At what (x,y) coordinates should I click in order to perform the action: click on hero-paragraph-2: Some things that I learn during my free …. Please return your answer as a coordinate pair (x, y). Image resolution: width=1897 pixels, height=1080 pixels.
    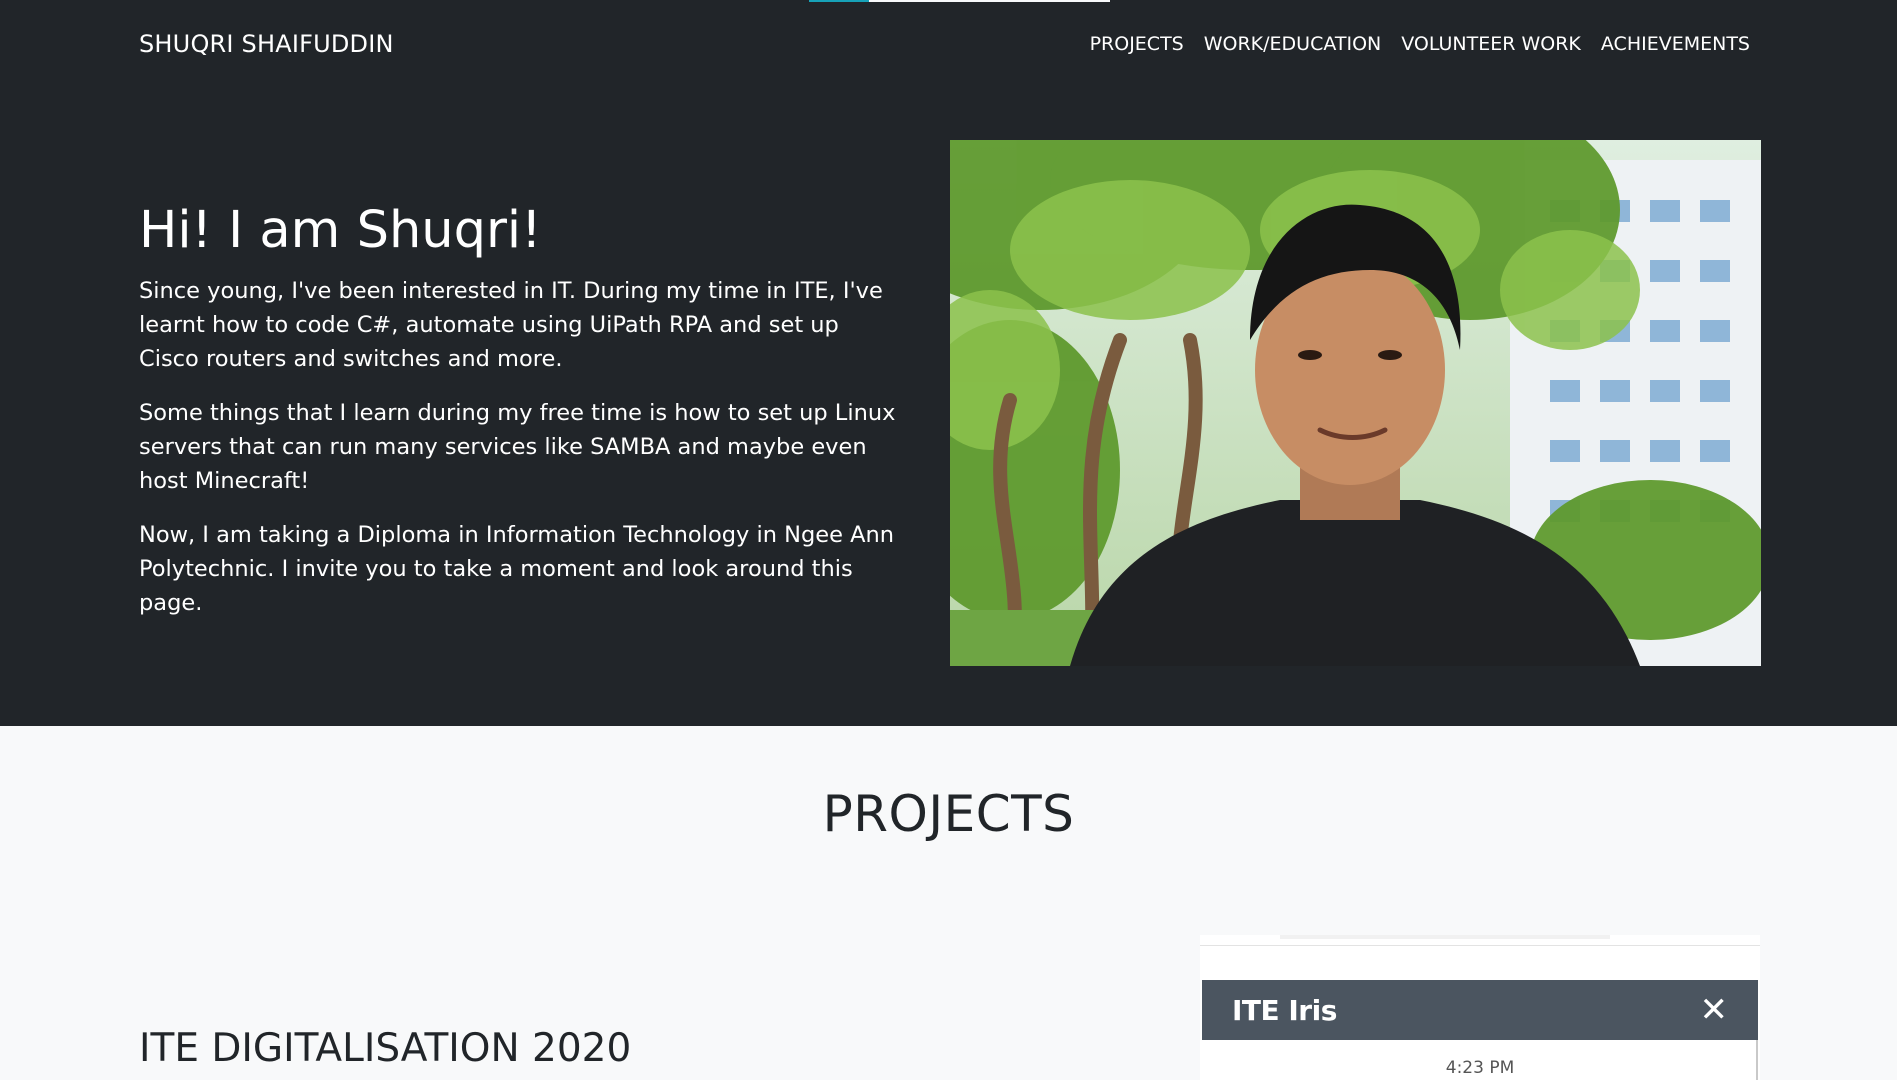
    Looking at the image, I should click on (517, 447).